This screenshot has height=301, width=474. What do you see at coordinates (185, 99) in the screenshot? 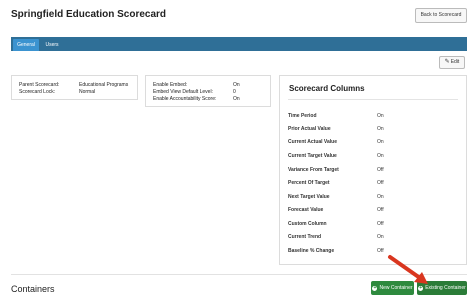
I see `accountability-score-label: Enable Accountability Score:` at bounding box center [185, 99].